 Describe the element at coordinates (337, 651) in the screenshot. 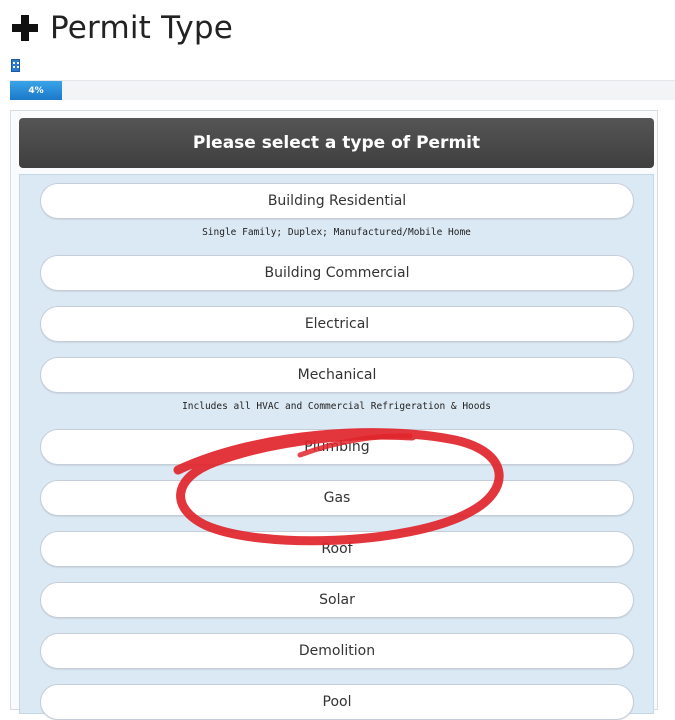

I see `option-demolition: Demolition` at that location.